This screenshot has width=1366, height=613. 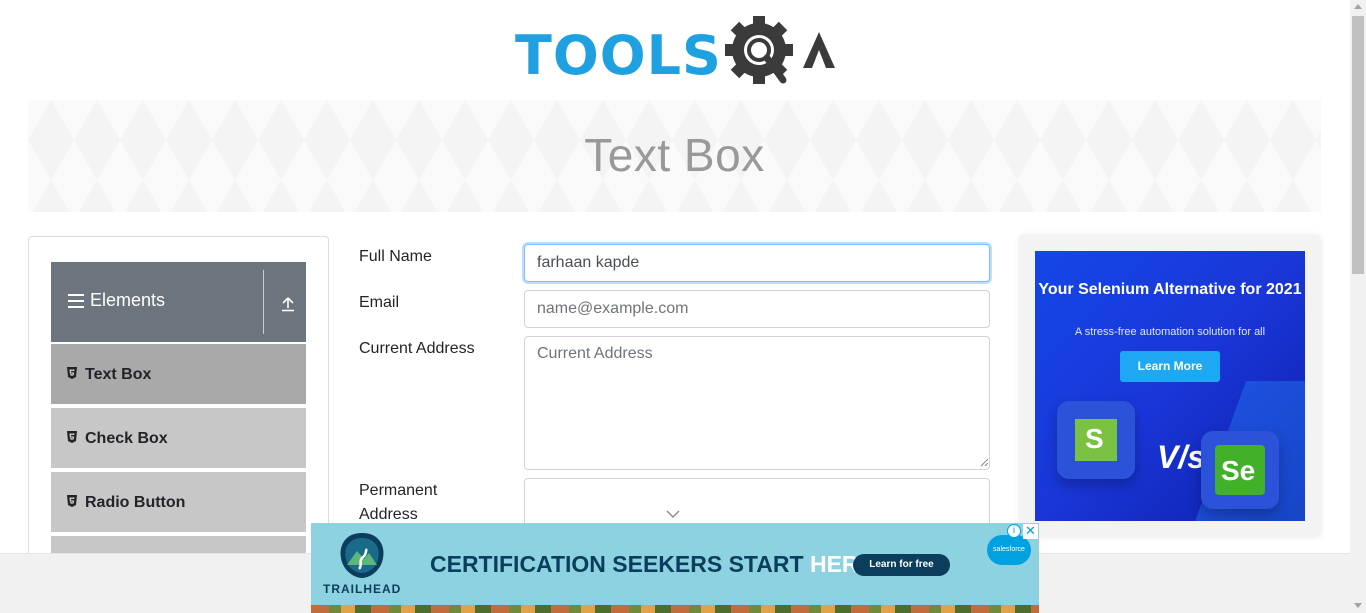 What do you see at coordinates (780, 50) in the screenshot?
I see `logo-qa-gear-icon` at bounding box center [780, 50].